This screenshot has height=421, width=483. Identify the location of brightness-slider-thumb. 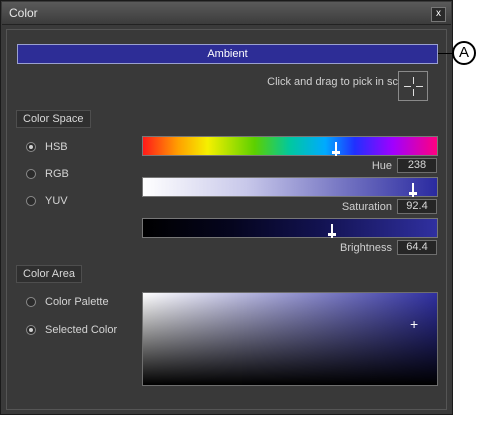
(332, 231).